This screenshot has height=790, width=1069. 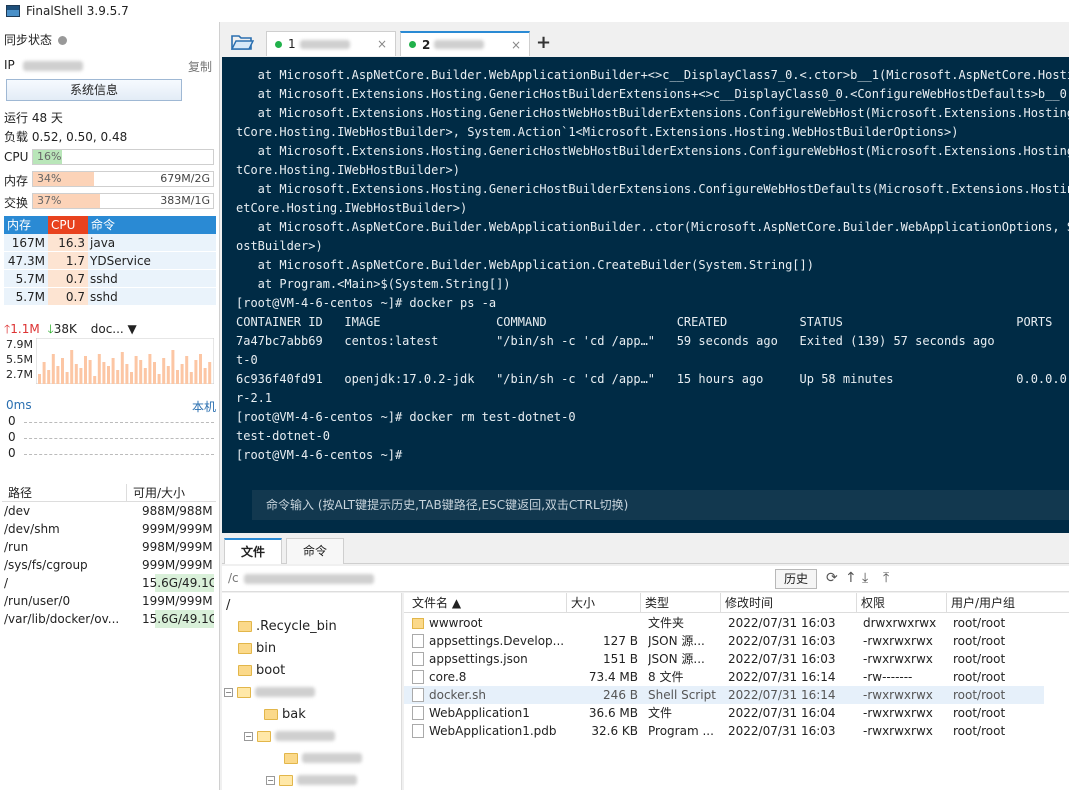 What do you see at coordinates (613, 713) in the screenshot?
I see `file-size: 36.6 MB` at bounding box center [613, 713].